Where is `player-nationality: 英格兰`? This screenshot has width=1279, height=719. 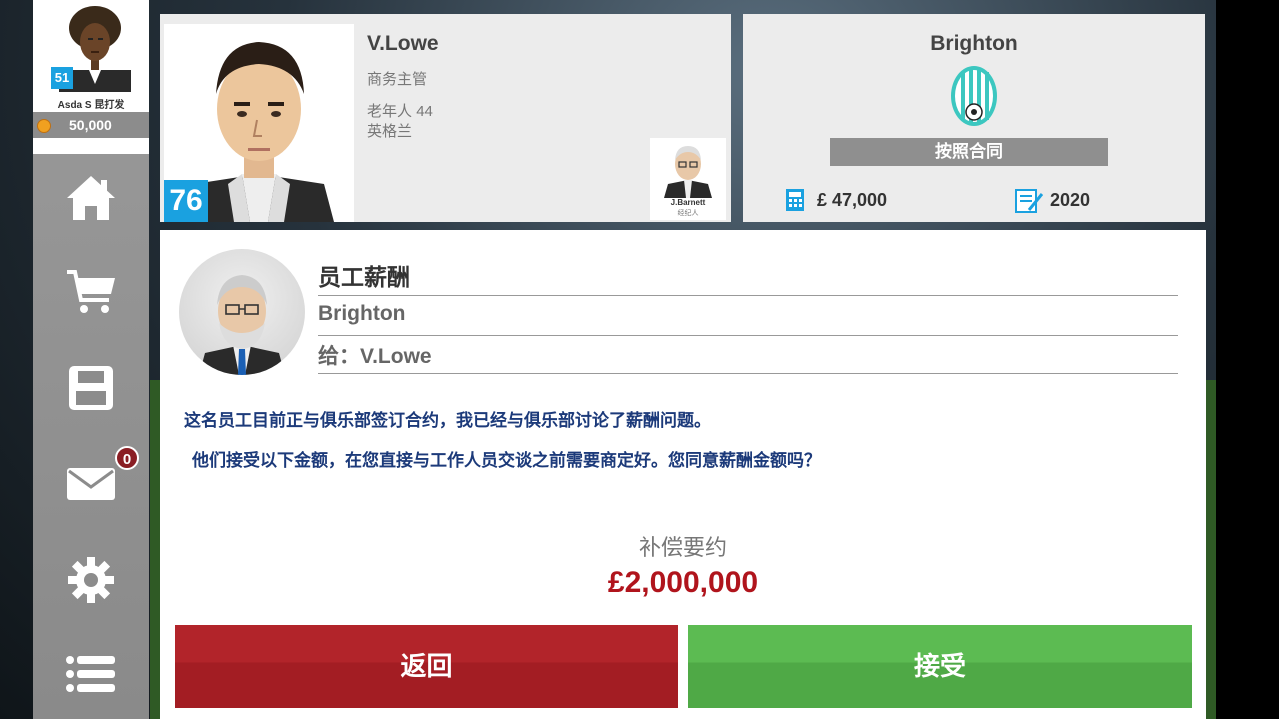 player-nationality: 英格兰 is located at coordinates (390, 131).